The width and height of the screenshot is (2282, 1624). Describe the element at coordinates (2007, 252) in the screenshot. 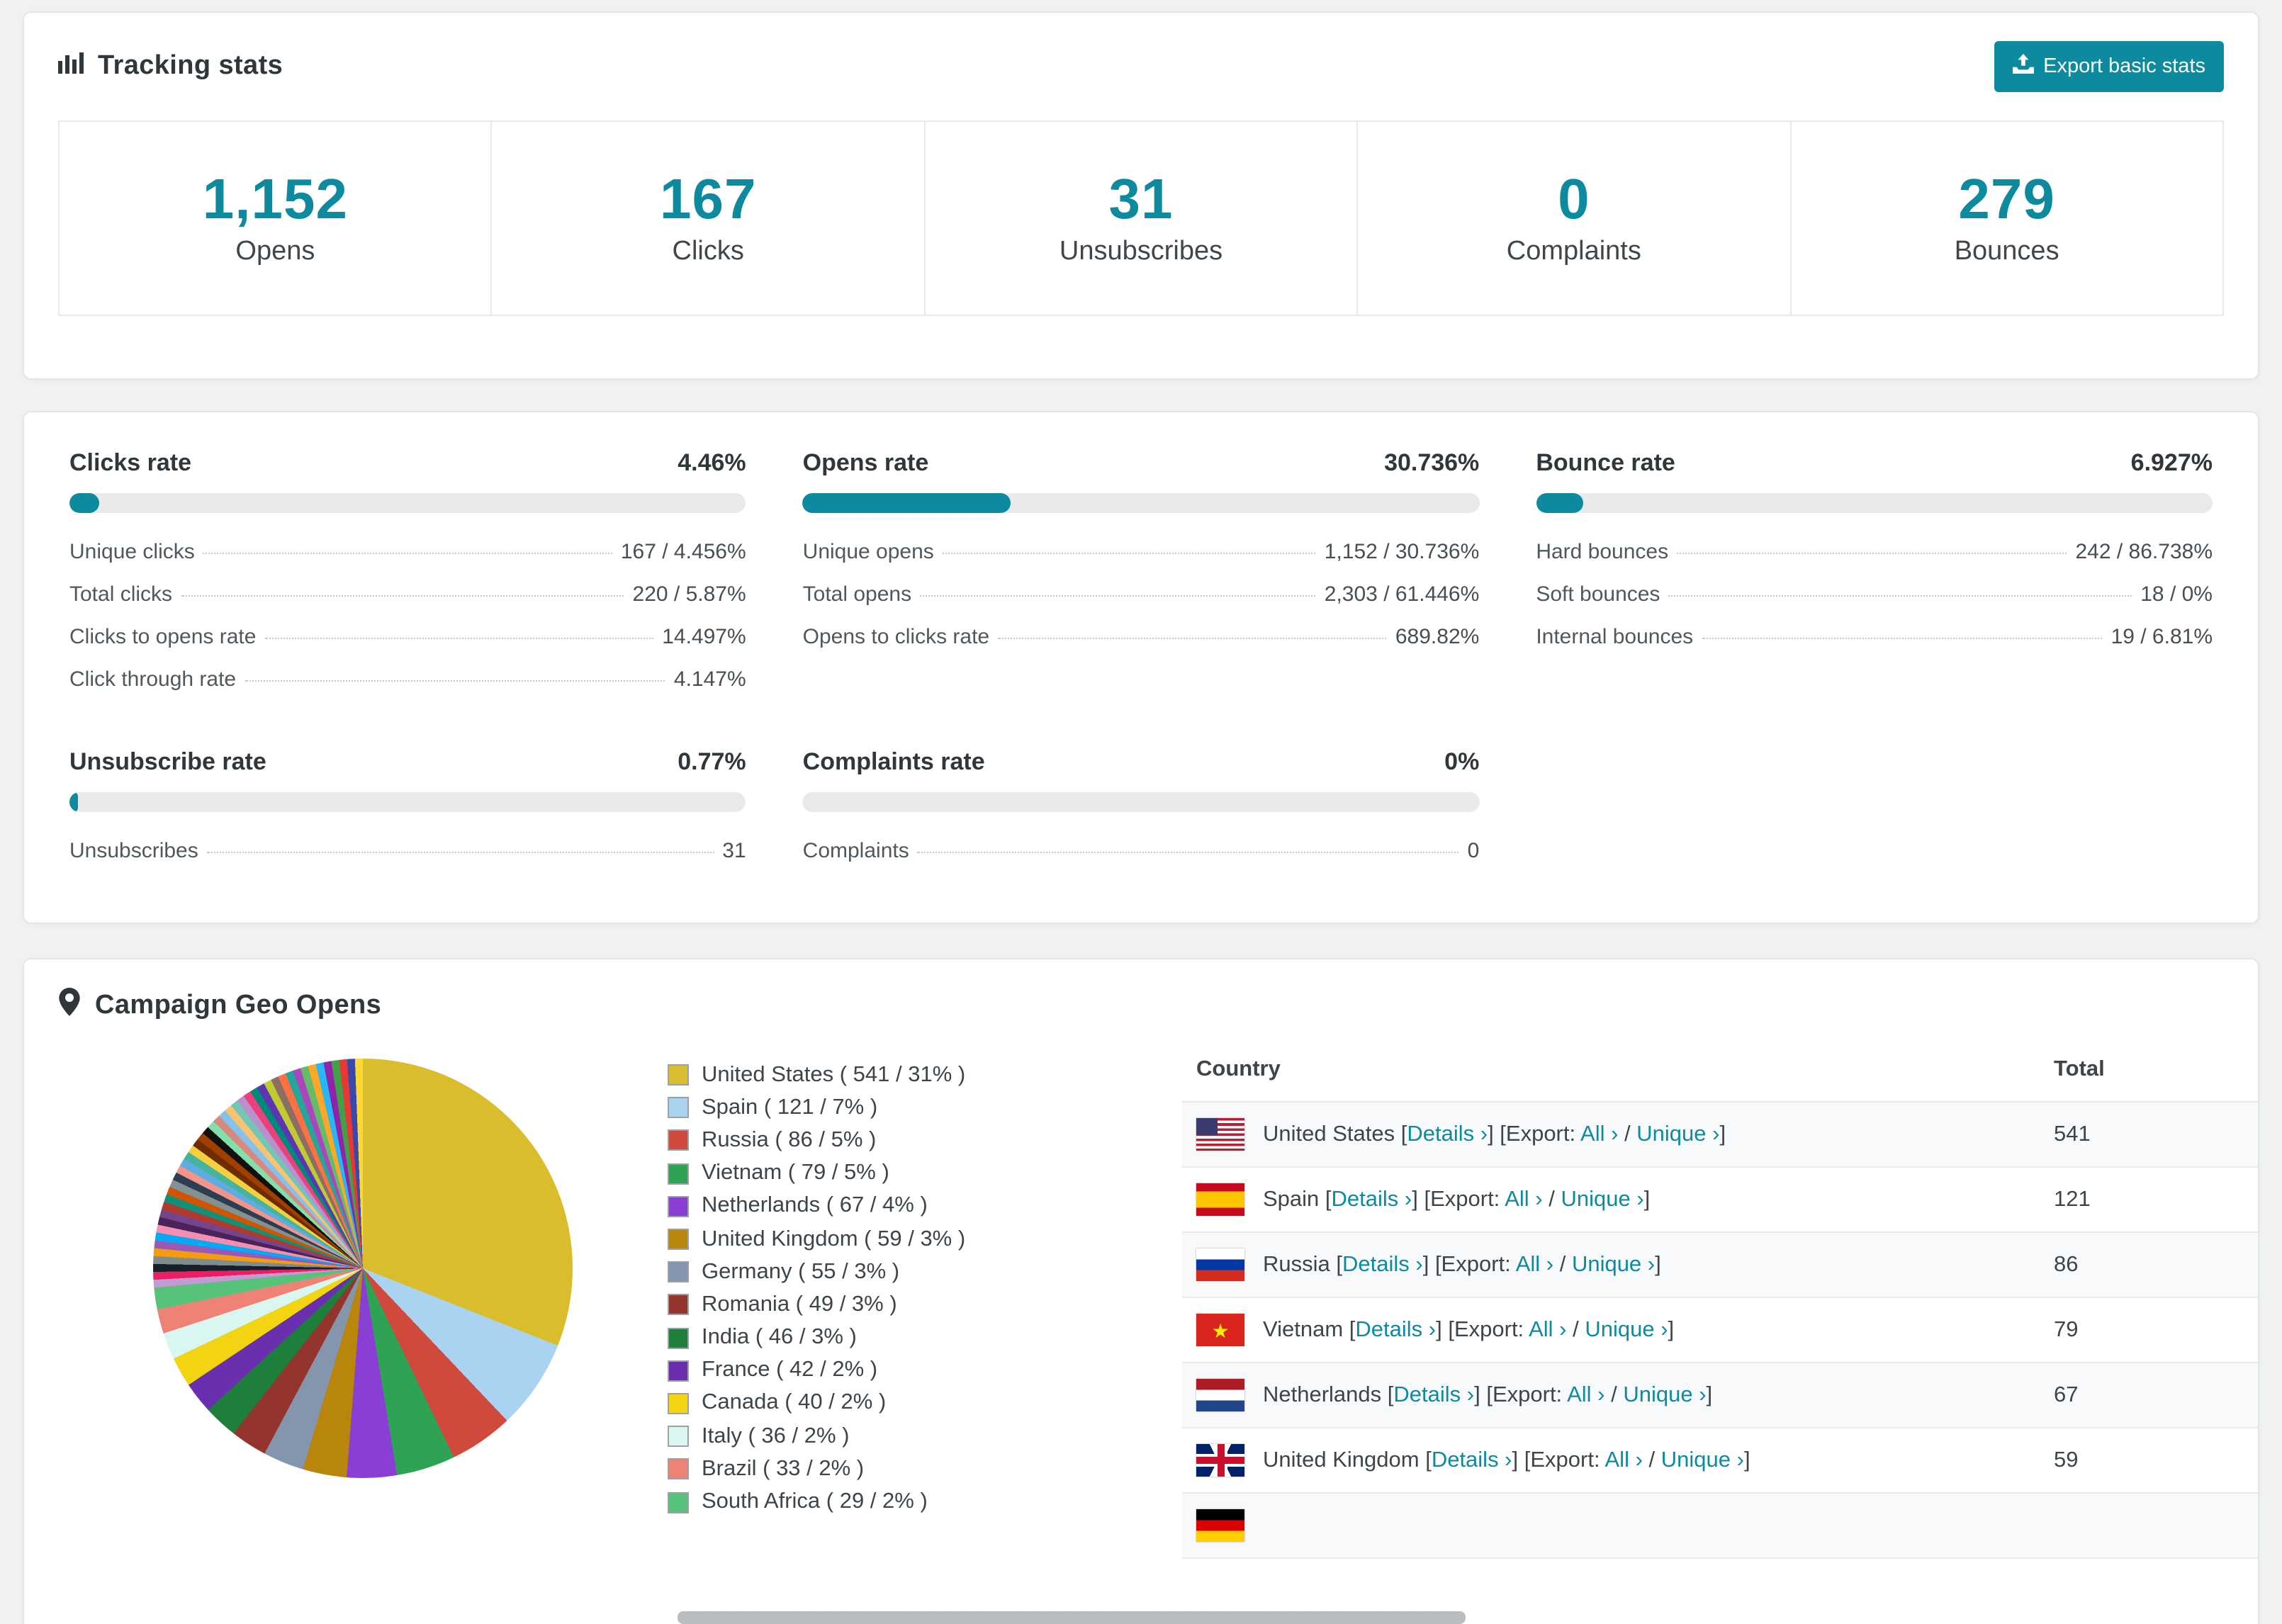

I see `stat-label: Bounces` at that location.